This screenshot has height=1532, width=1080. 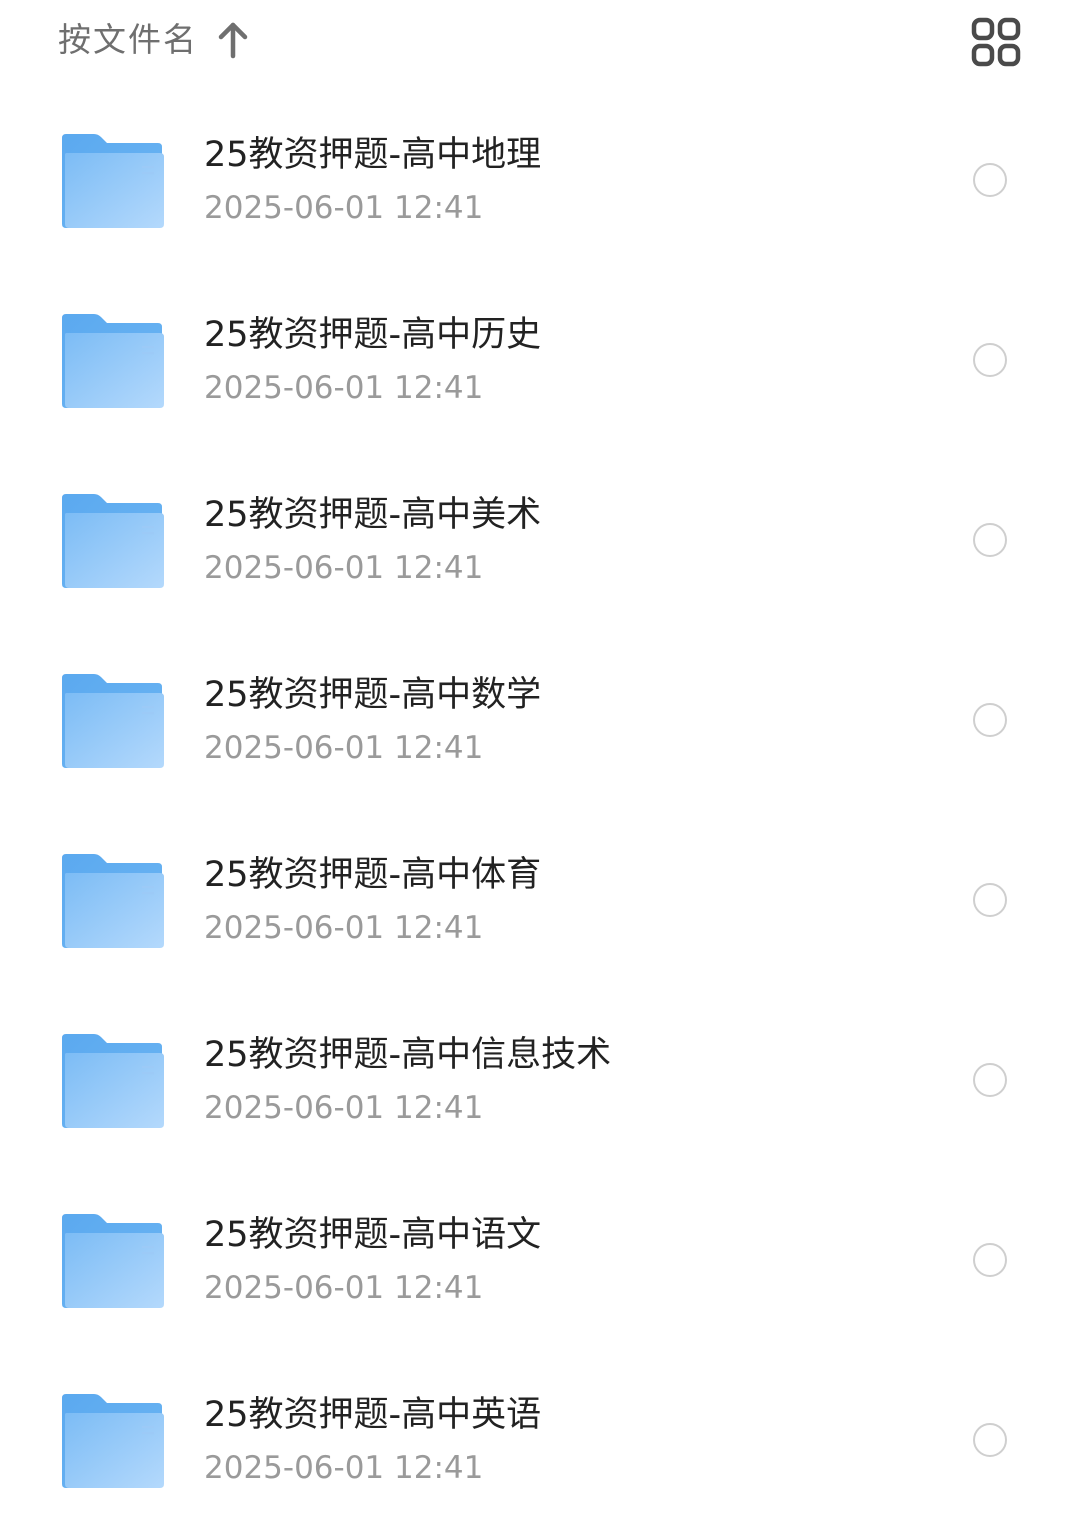 I want to click on file-row: 25教资押题-高中体育 2025-06-01 12:41, so click(x=540, y=902).